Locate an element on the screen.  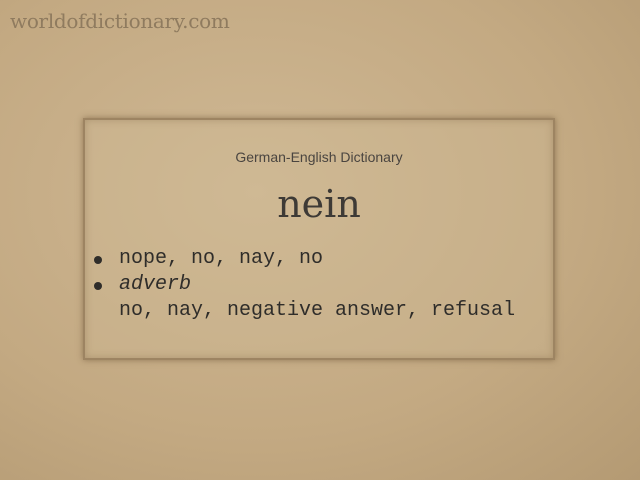
headword: nein is located at coordinates (319, 204).